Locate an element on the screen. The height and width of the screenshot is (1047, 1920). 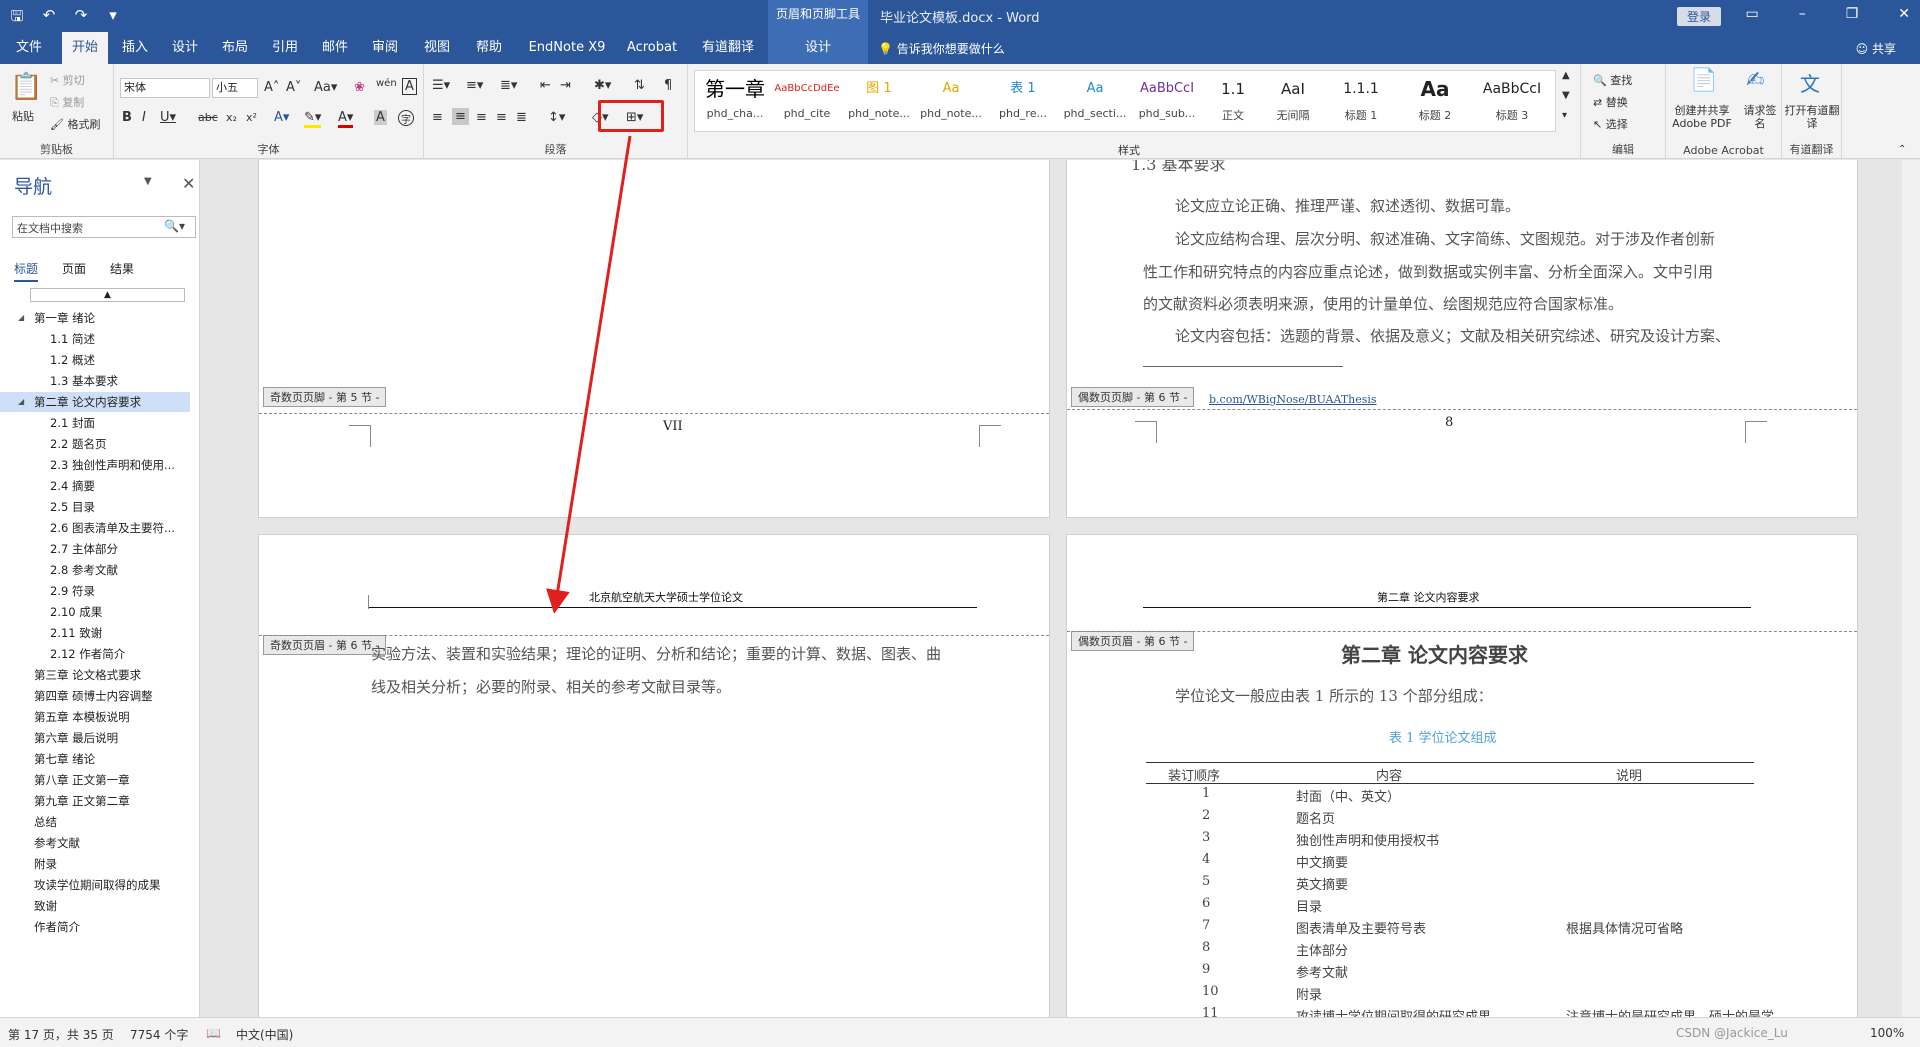
nav-heading-item: 附录 is located at coordinates (95, 864).